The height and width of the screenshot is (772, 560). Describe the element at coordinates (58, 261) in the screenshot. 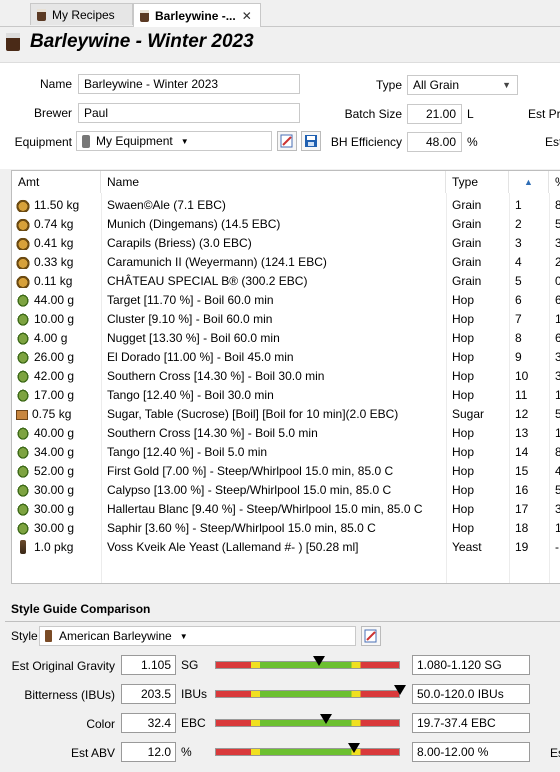

I see `amount-cell: 0.33 kg` at that location.